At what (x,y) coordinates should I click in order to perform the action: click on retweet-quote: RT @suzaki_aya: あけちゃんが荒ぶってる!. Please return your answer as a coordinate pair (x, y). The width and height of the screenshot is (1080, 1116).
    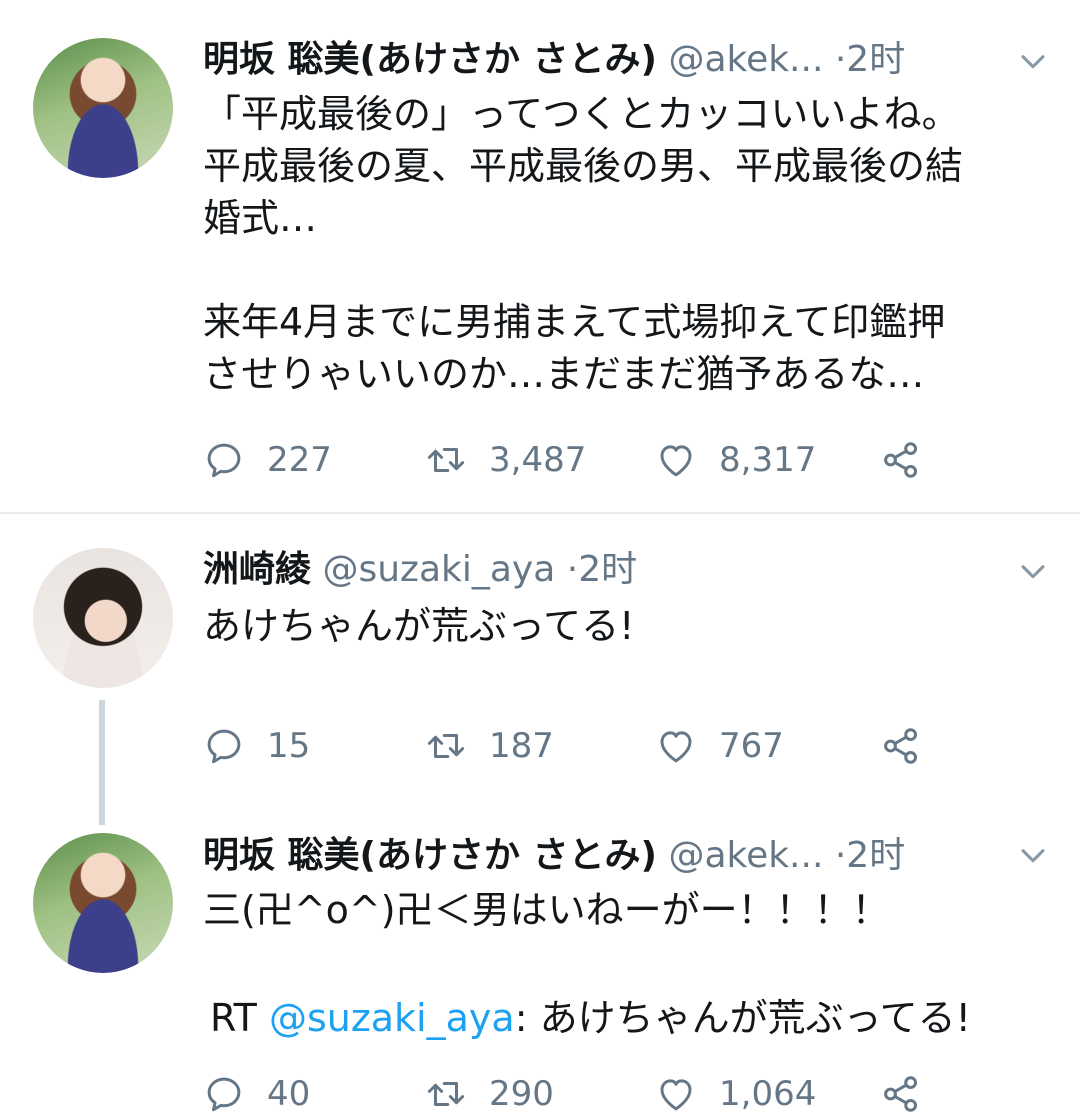
    Looking at the image, I should click on (635, 1018).